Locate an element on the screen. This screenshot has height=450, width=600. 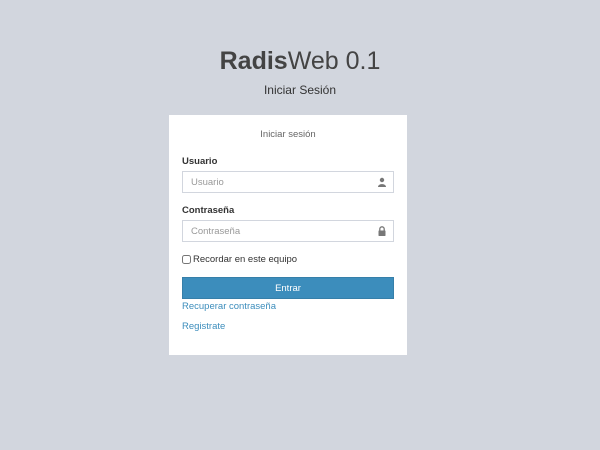
login-box-message: Iniciar sesión is located at coordinates (288, 134).